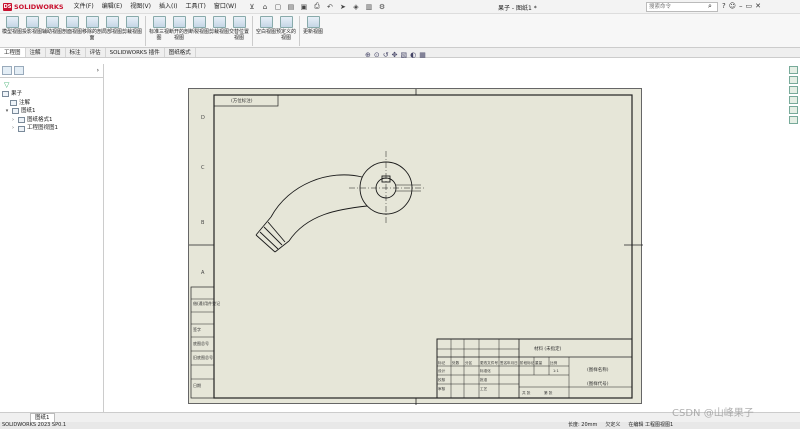 The image size is (800, 429). What do you see at coordinates (539, 362) in the screenshot?
I see `svg-text: 重量` at bounding box center [539, 362].